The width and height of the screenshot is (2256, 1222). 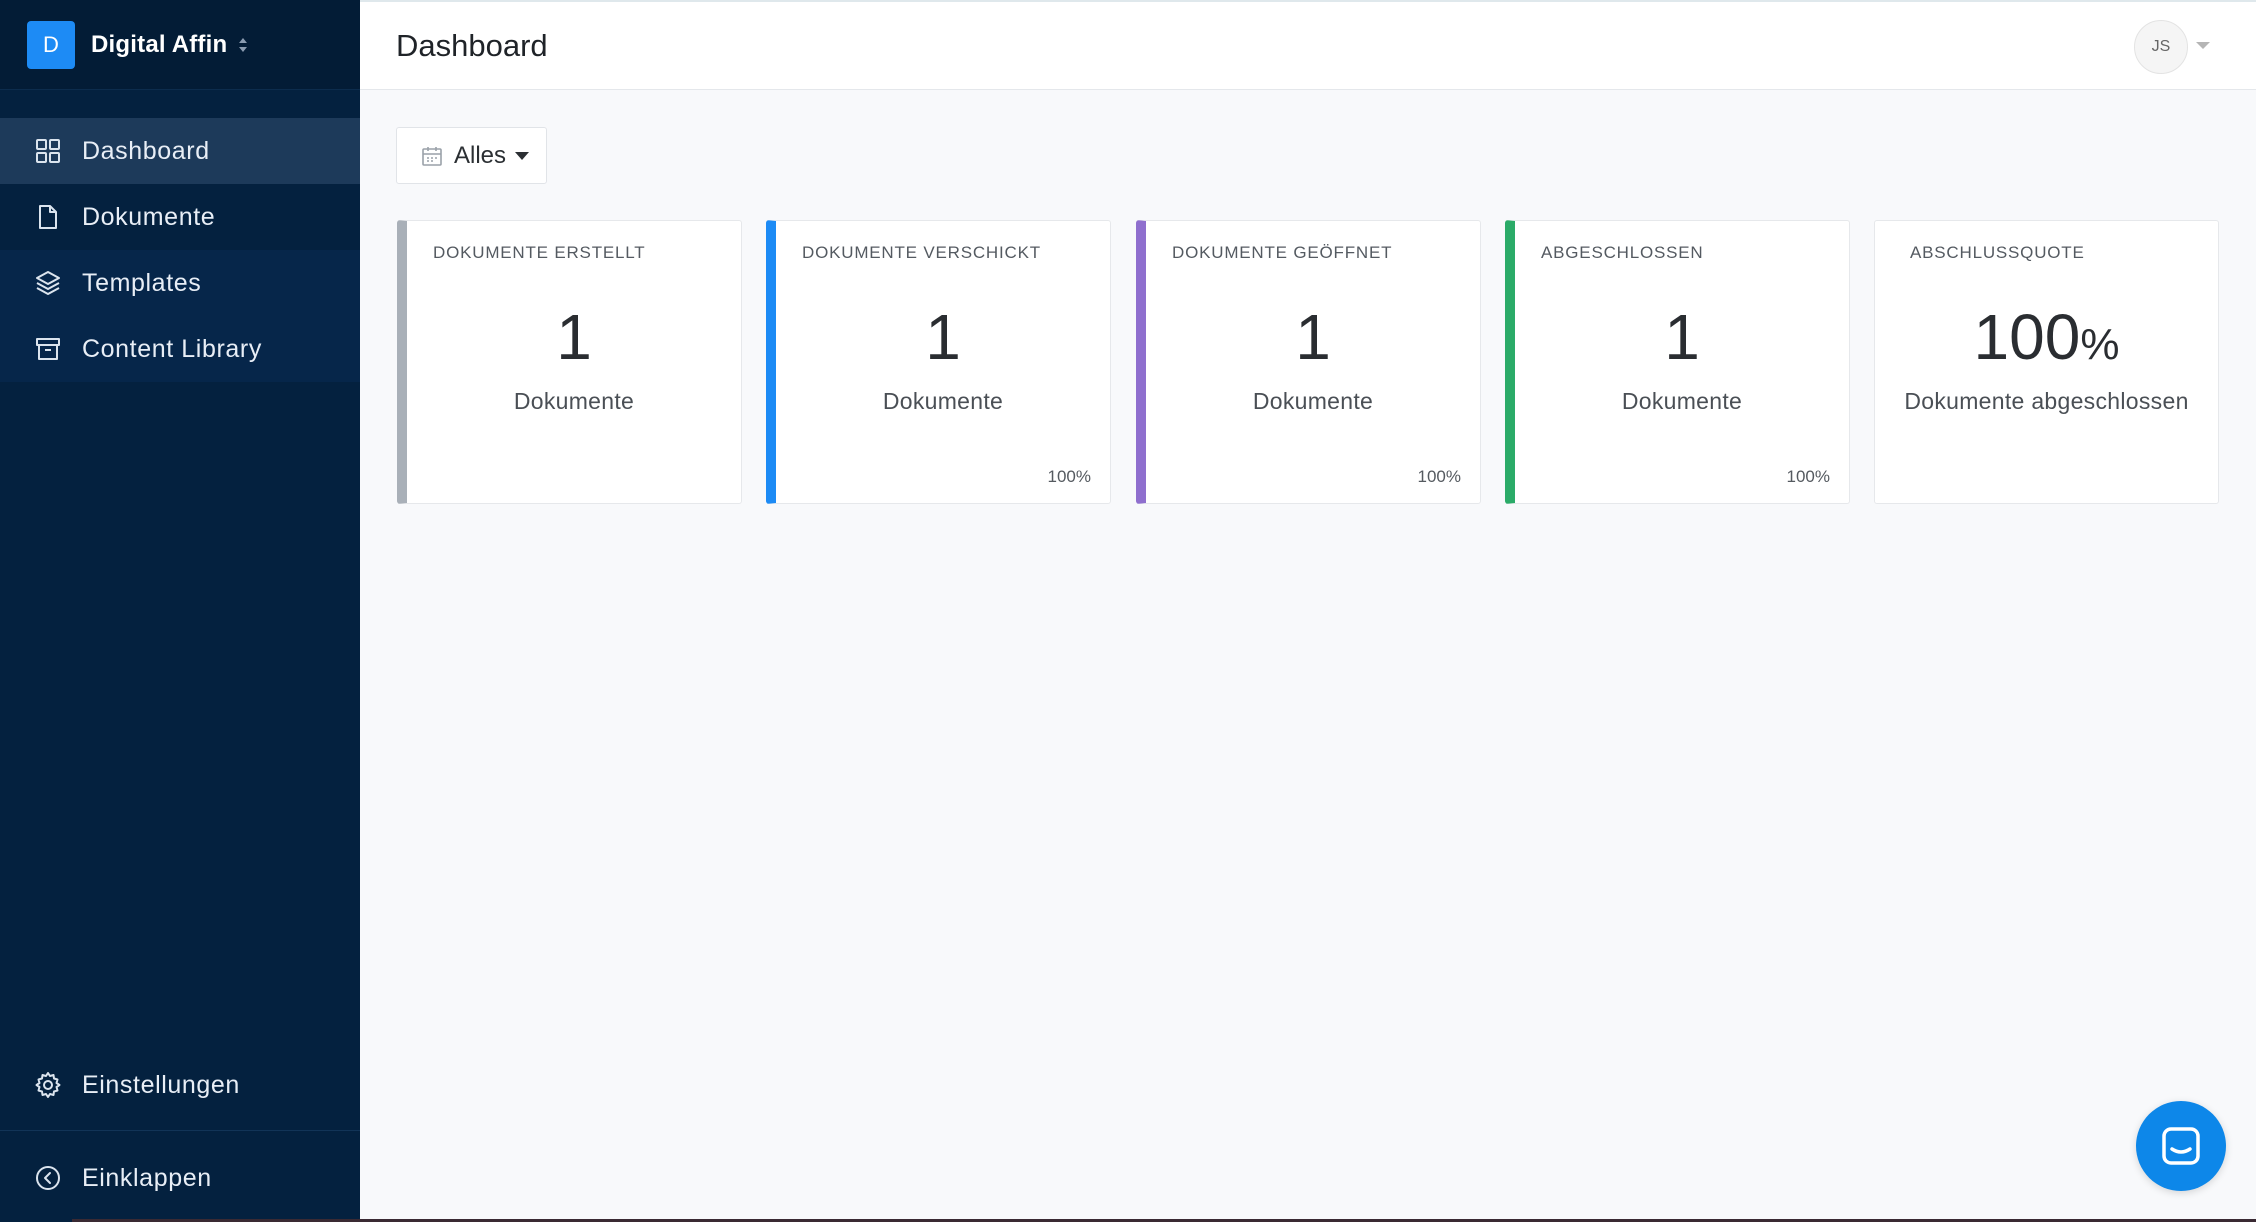 What do you see at coordinates (172, 348) in the screenshot?
I see `sidebar-item-label: Content Library` at bounding box center [172, 348].